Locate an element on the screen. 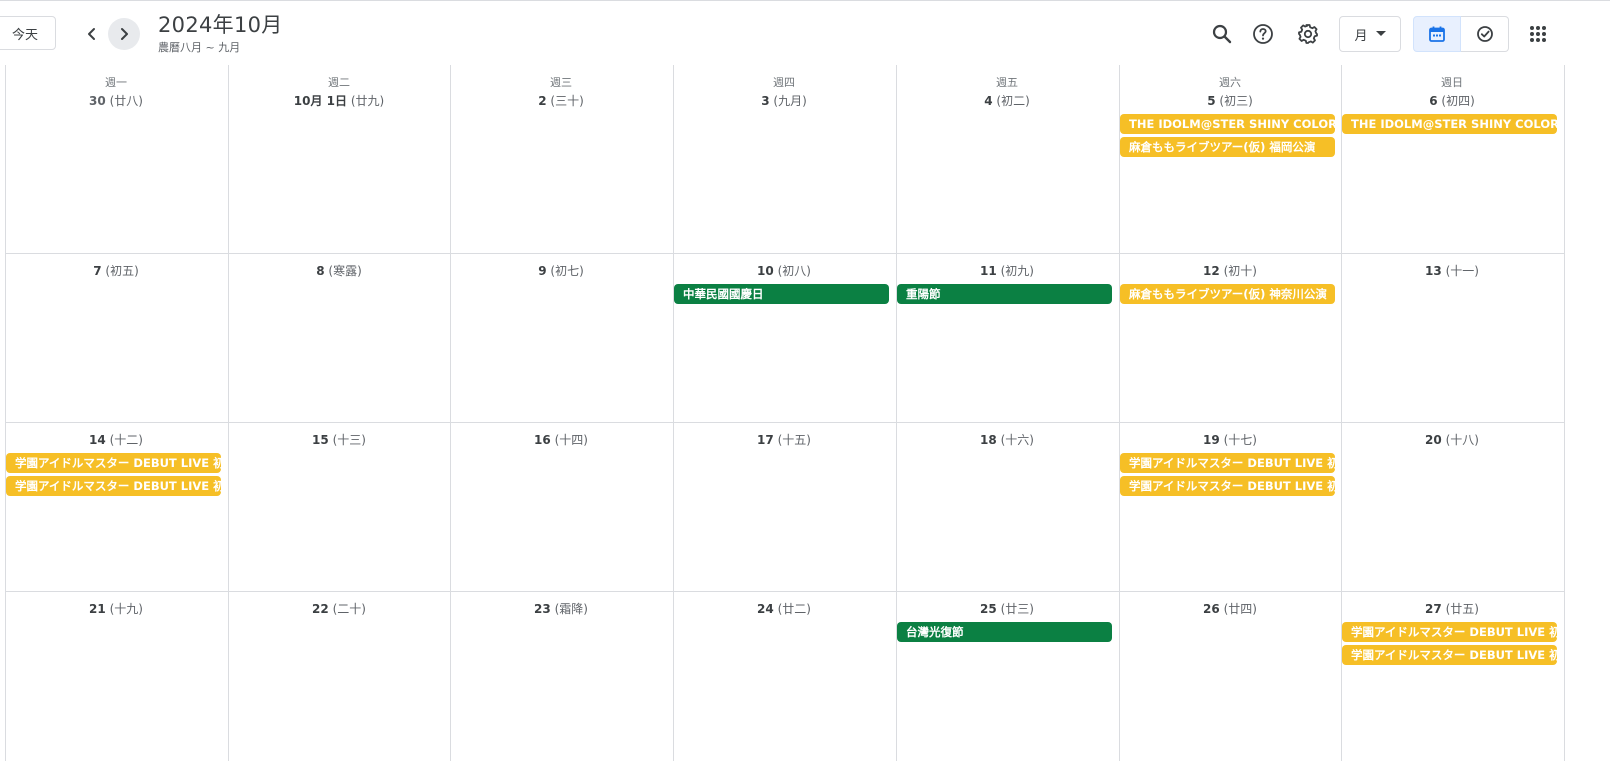 The image size is (1610, 781). lunar-date: (霜降) is located at coordinates (571, 609).